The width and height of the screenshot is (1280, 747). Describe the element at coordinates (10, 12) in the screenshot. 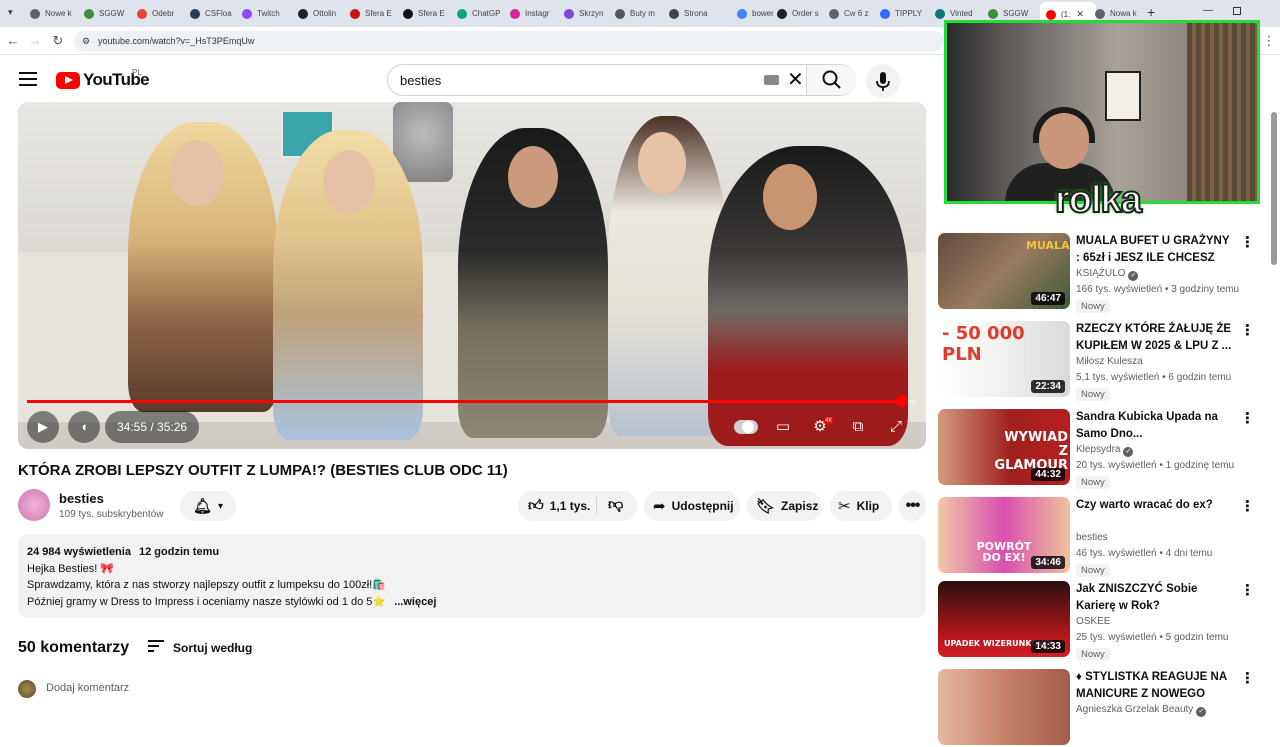

I see `tab-search-icon: ▾` at that location.